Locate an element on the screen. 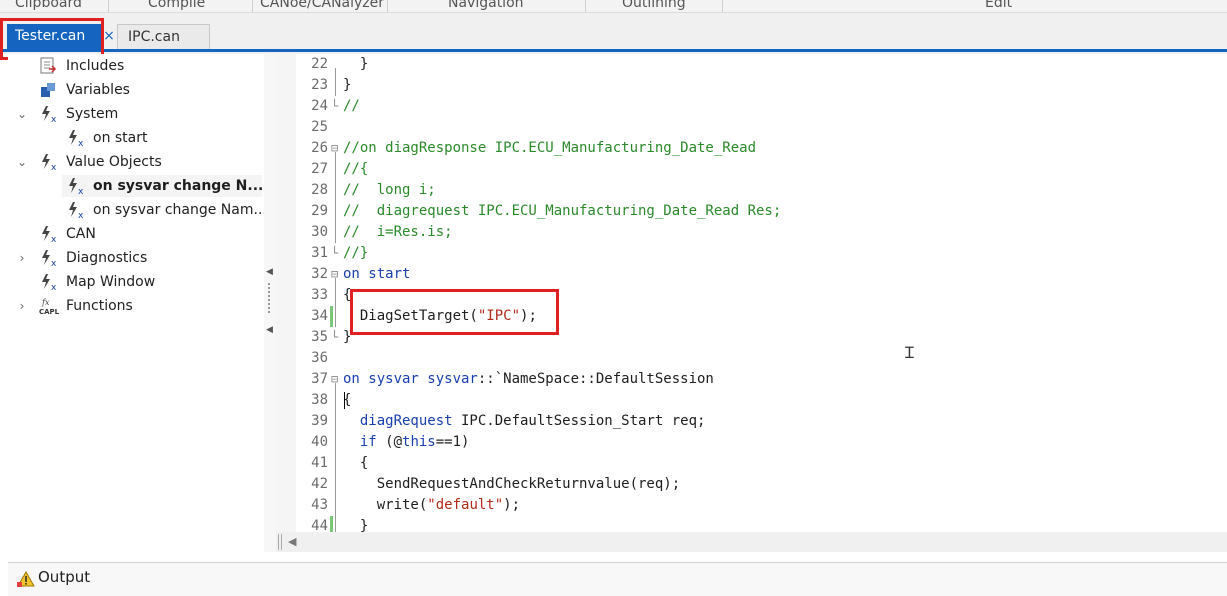 The image size is (1227, 596). code-line: 25 is located at coordinates (751, 127).